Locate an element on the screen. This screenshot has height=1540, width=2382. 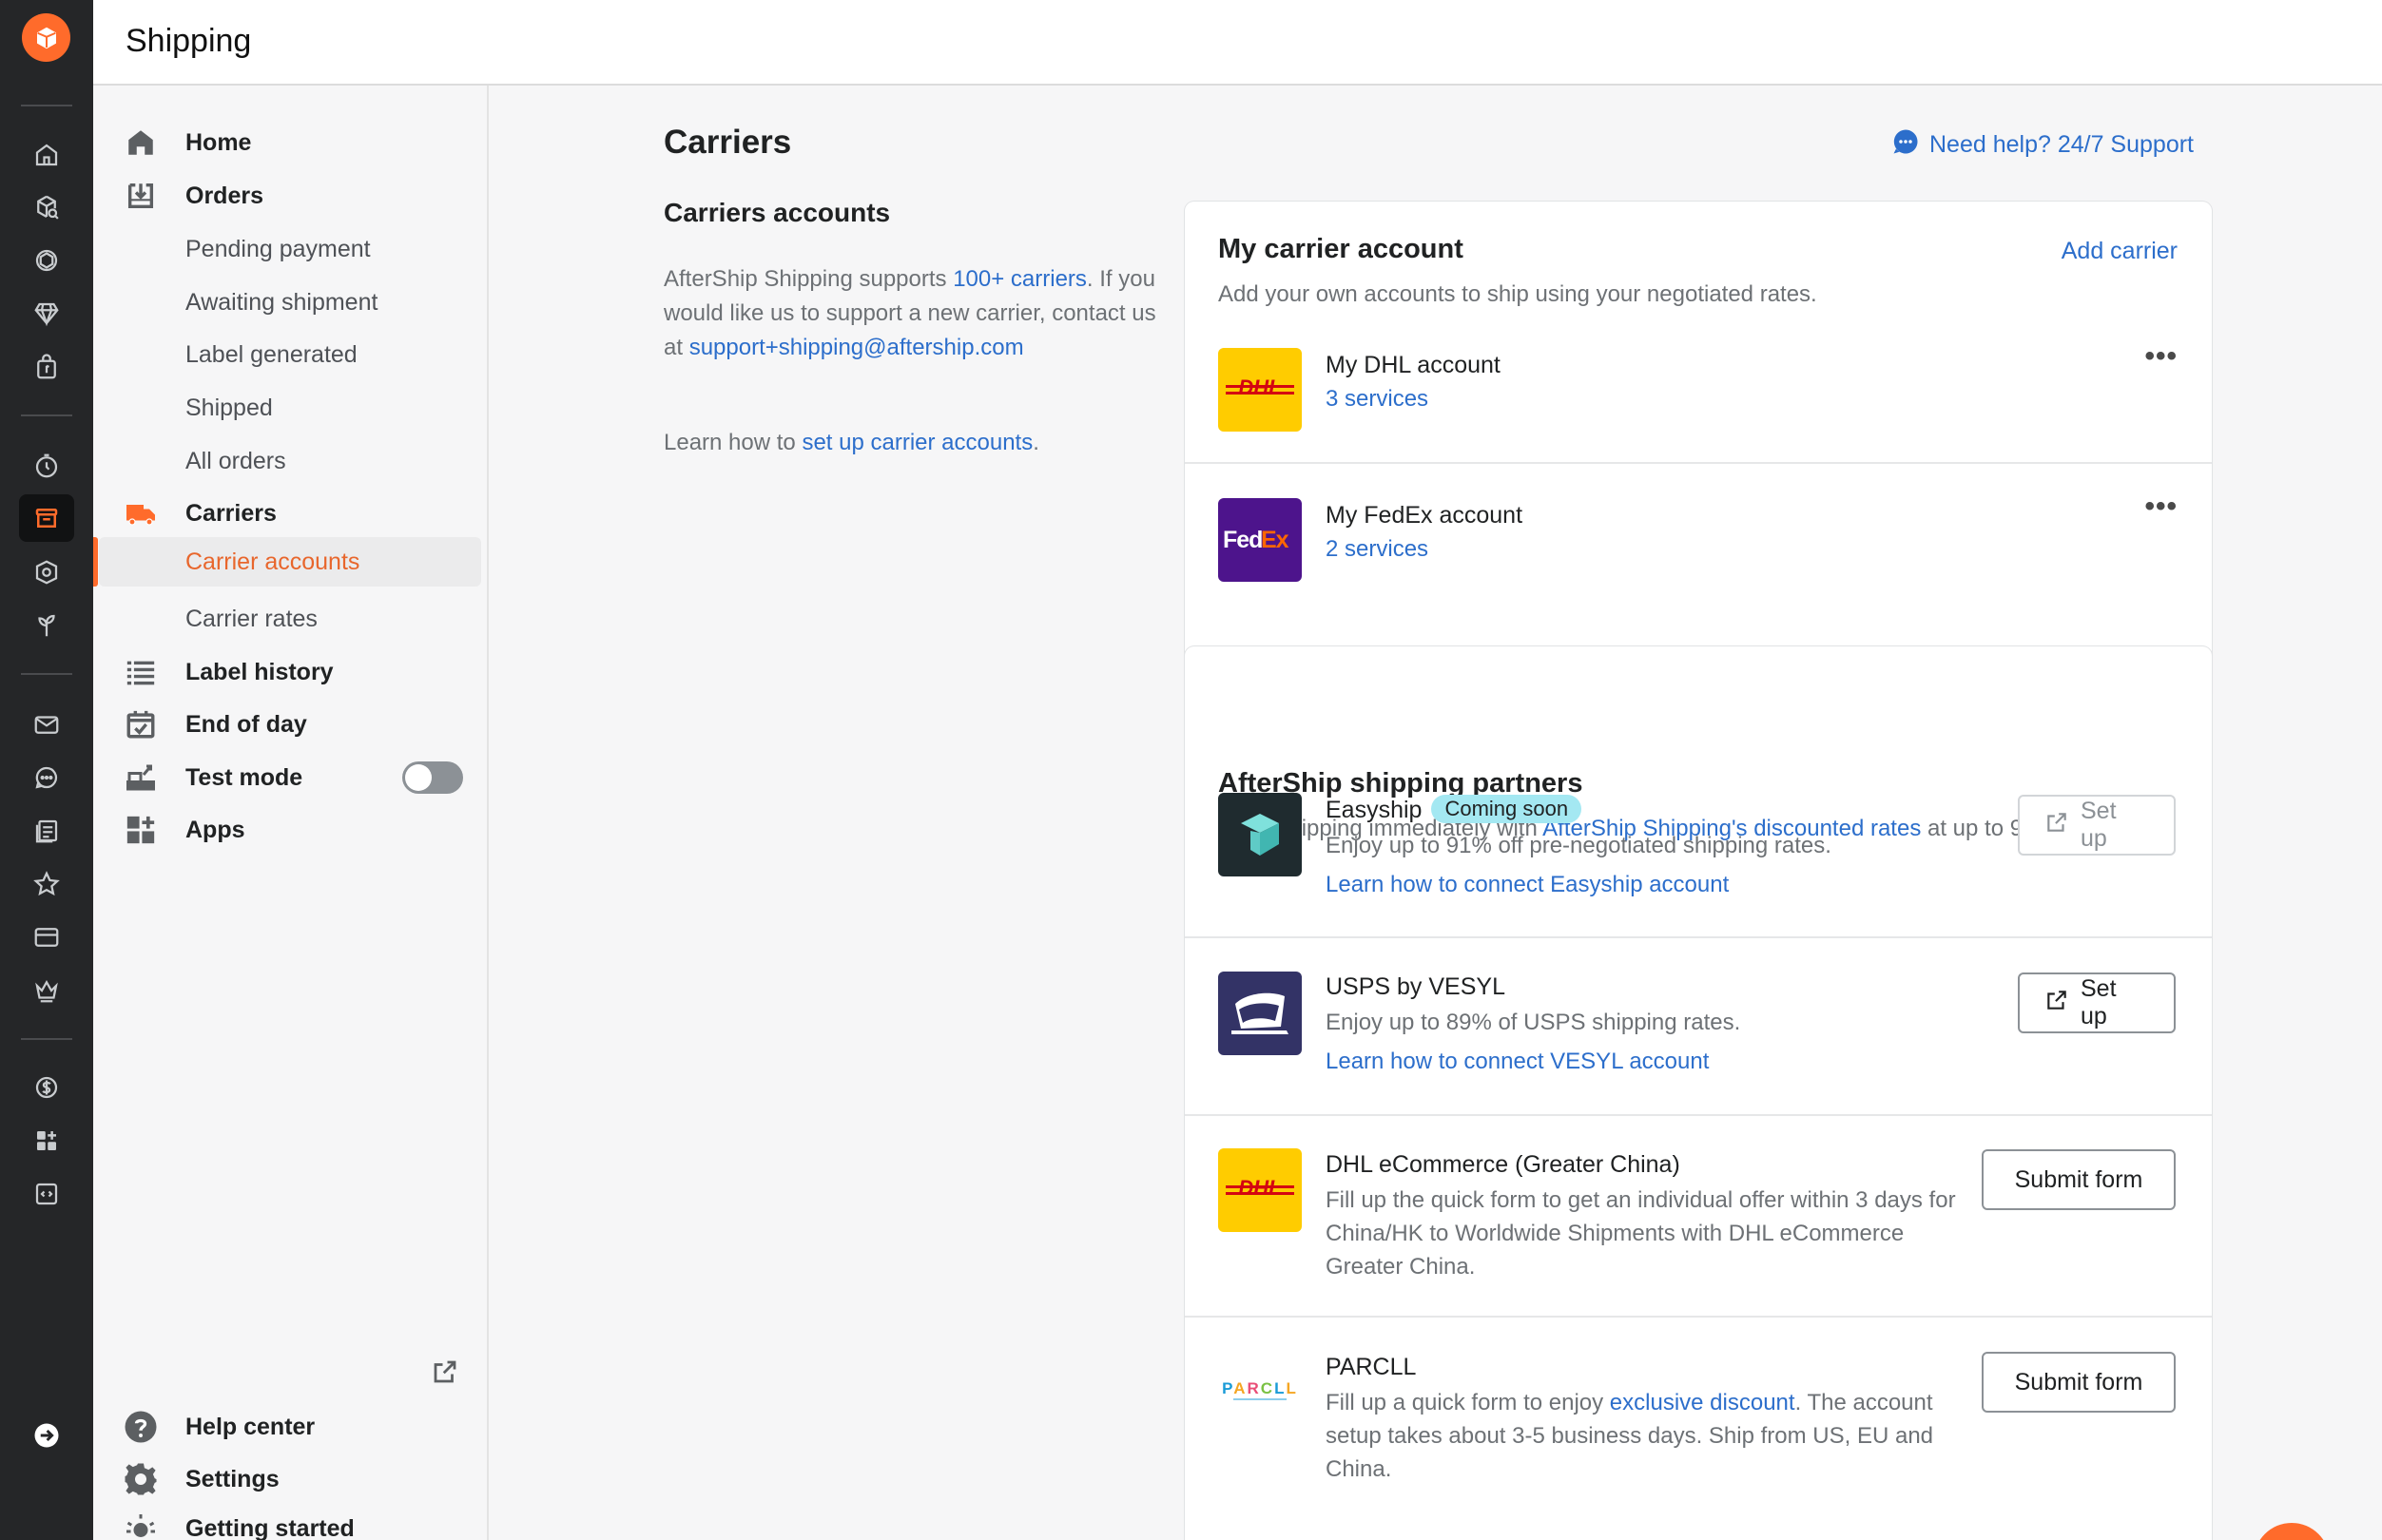
pages-icon is located at coordinates (47, 831).